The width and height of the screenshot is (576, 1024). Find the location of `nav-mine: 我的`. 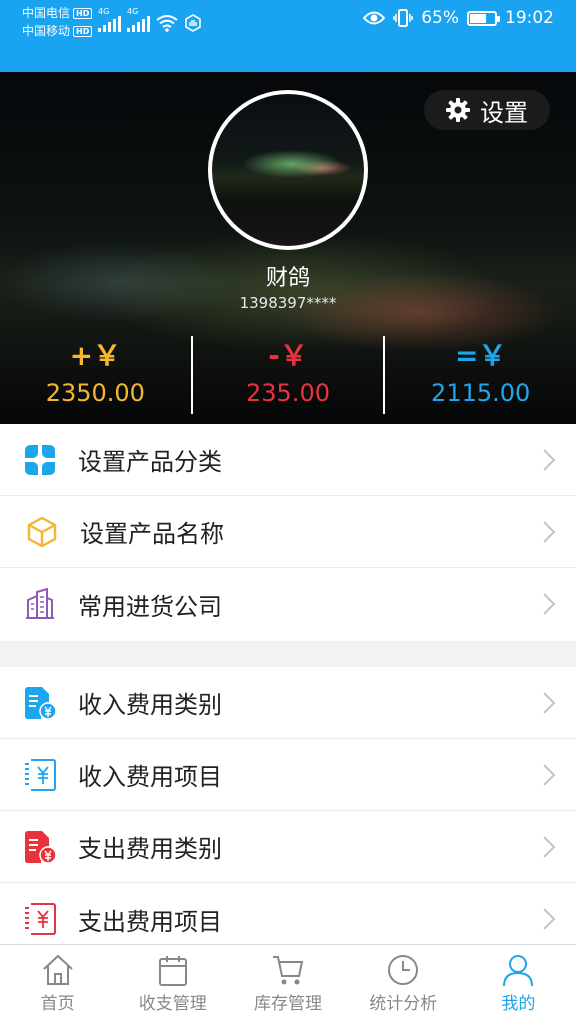

nav-mine: 我的 is located at coordinates (518, 984).